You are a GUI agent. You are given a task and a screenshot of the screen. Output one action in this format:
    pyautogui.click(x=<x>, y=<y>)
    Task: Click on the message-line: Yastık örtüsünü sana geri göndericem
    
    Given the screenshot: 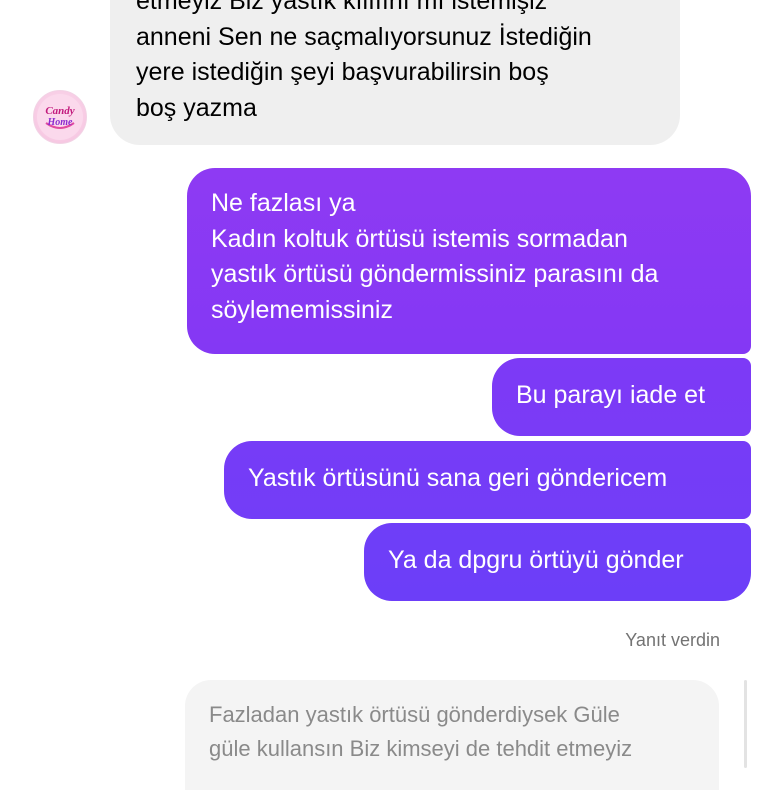 What is the action you would take?
    pyautogui.click(x=458, y=478)
    